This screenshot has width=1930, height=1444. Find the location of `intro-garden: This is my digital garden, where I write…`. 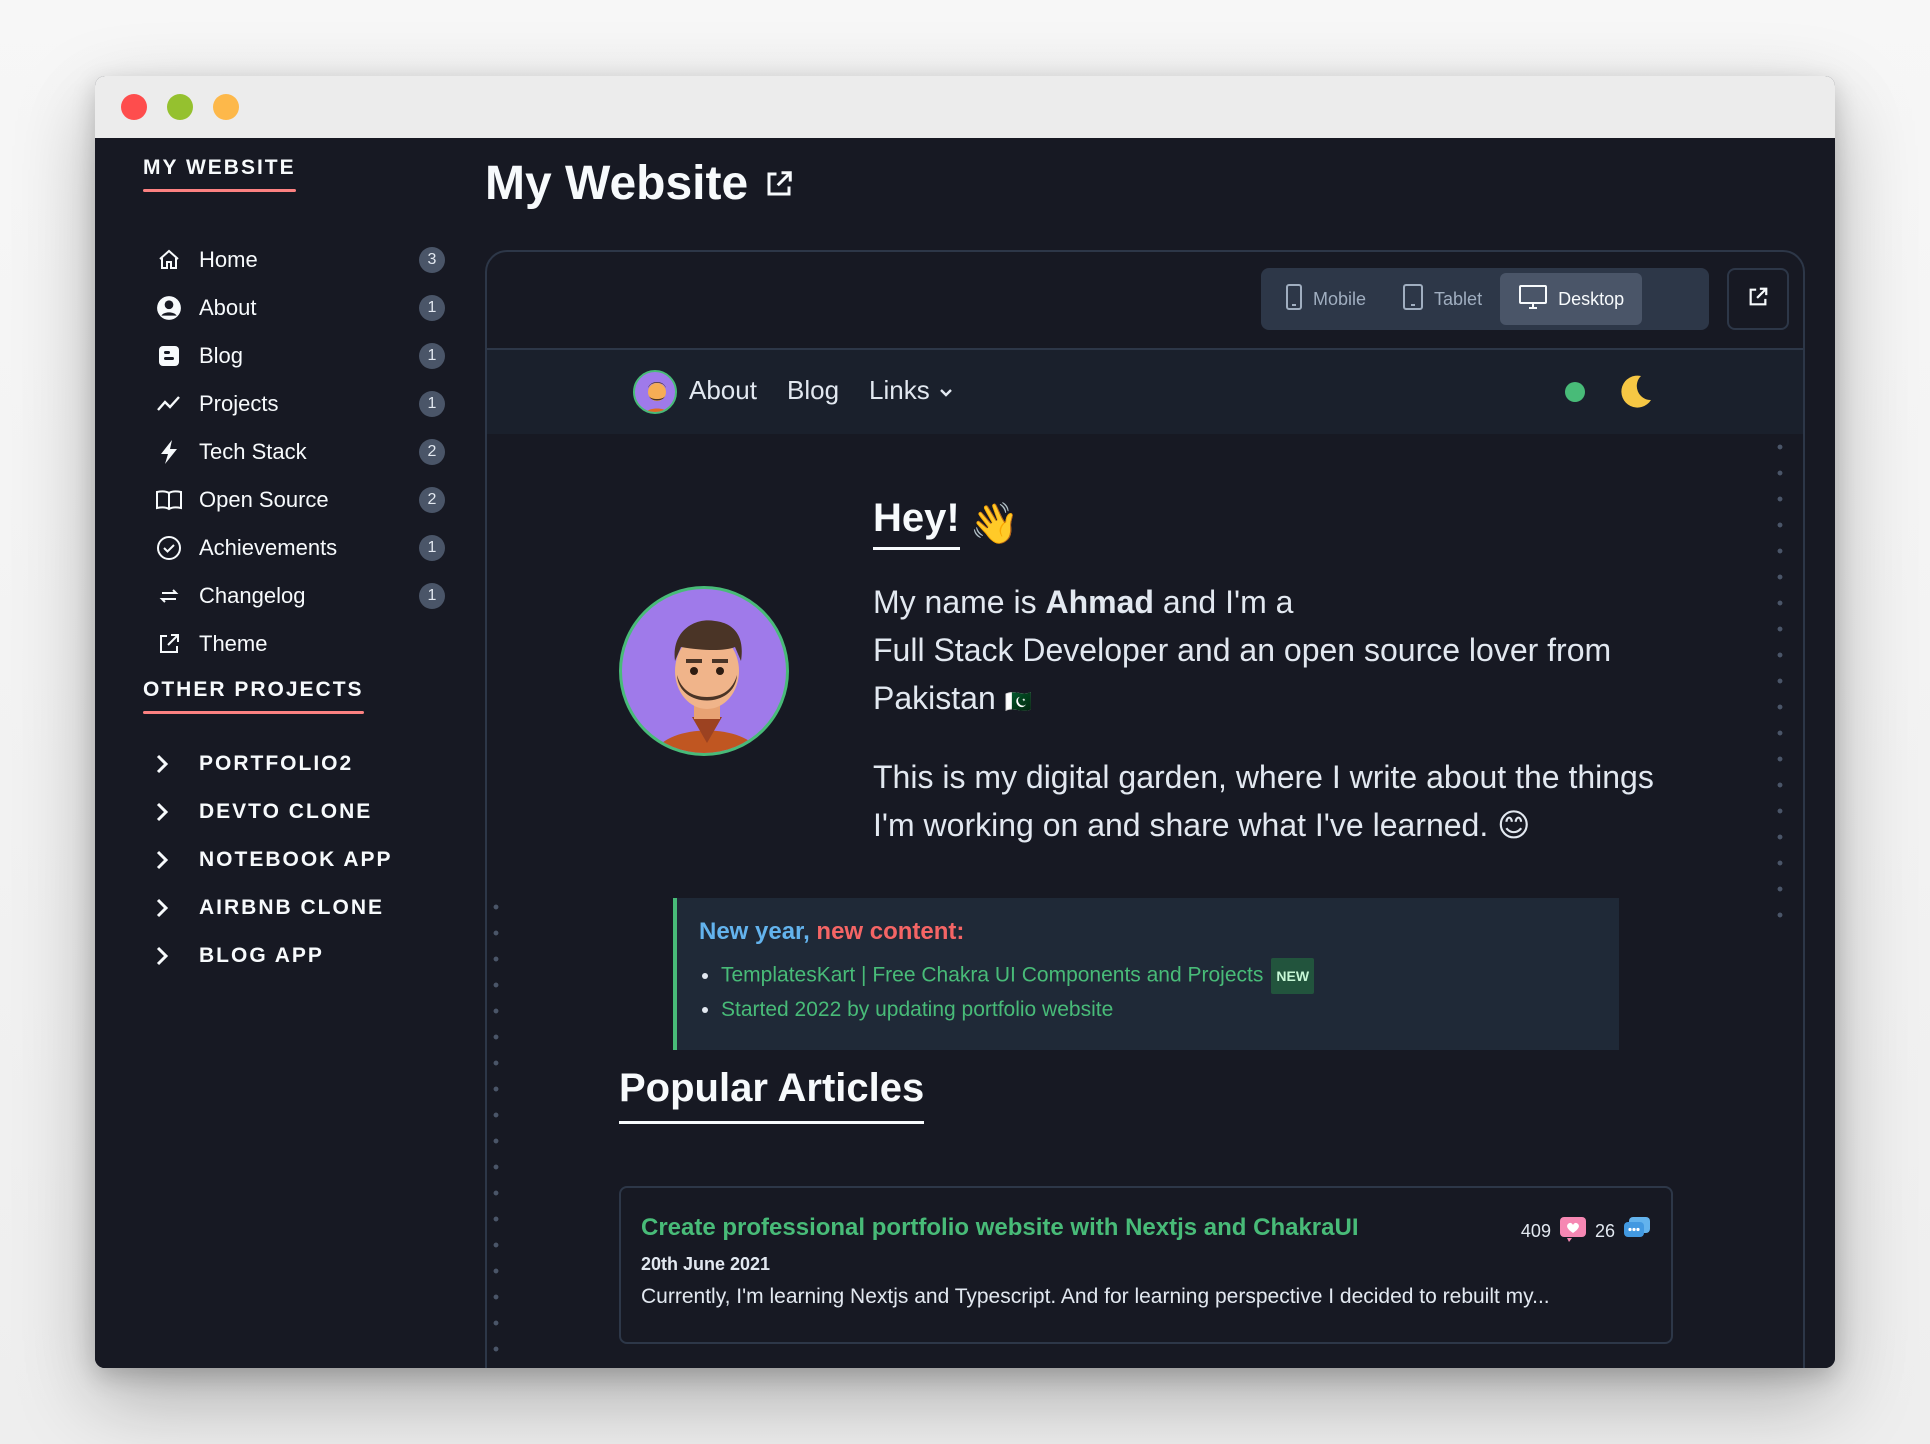

intro-garden: This is my digital garden, where I write… is located at coordinates (1263, 801).